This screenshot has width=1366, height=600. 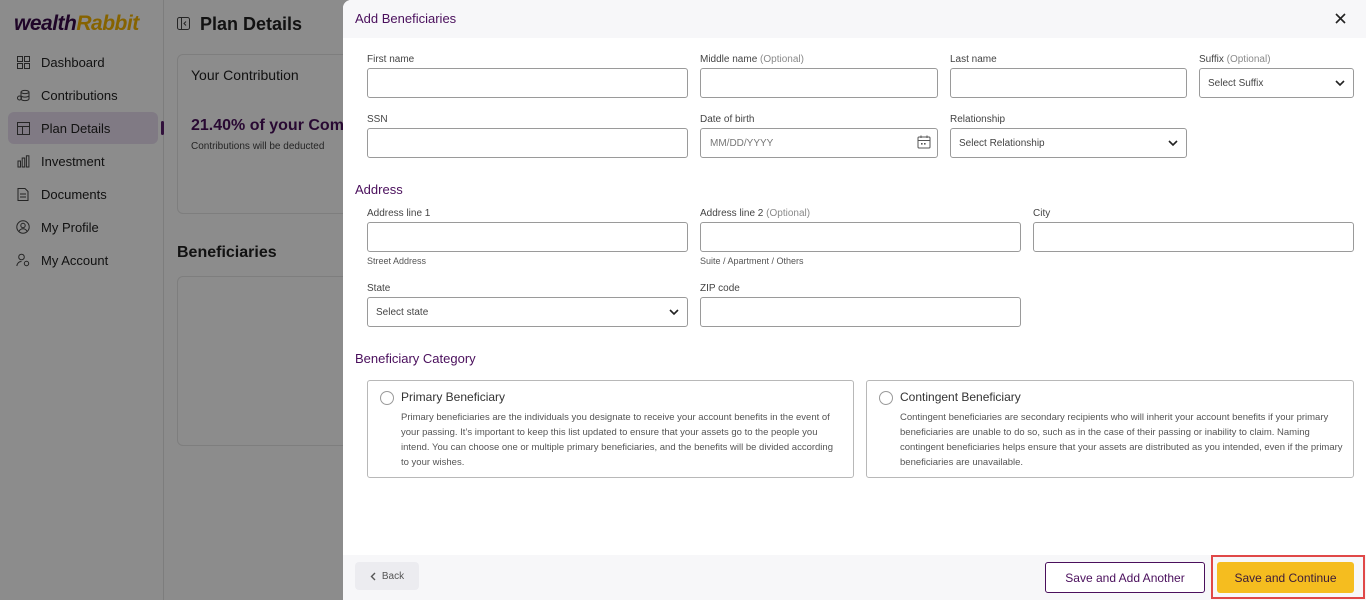 I want to click on address-line2-hint: Suite / Apartment / Others, so click(x=752, y=261).